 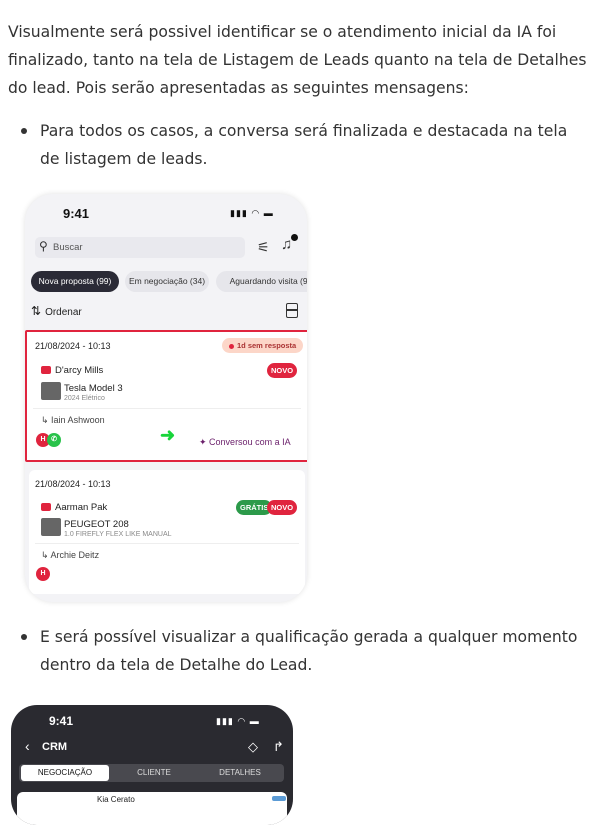 I want to click on screen-title: CRM, so click(x=55, y=747).